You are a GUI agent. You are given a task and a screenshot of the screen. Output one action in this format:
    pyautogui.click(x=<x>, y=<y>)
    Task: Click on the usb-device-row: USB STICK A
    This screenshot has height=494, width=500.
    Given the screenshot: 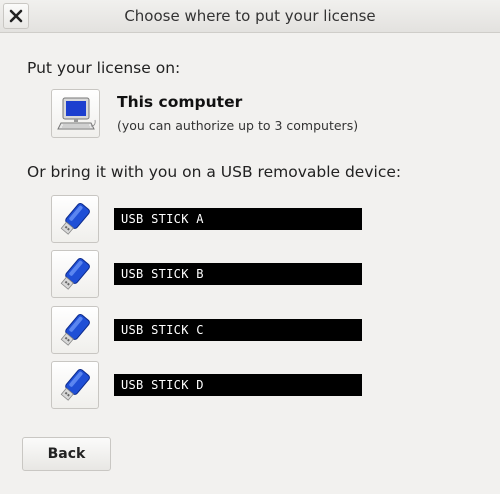 What is the action you would take?
    pyautogui.click(x=250, y=220)
    